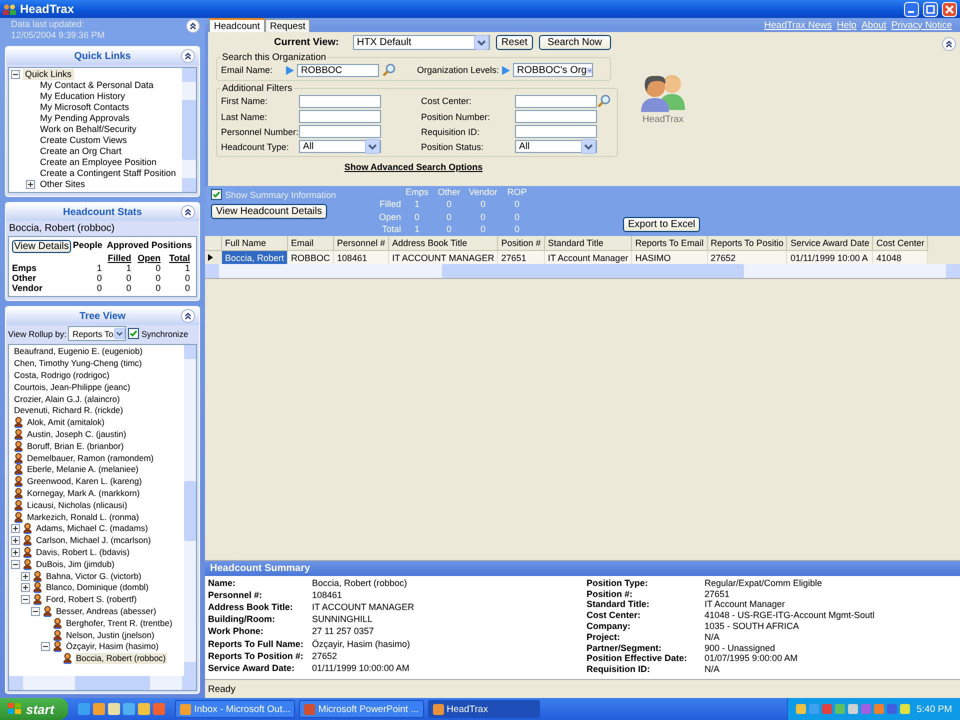 Image resolution: width=960 pixels, height=720 pixels. I want to click on tree-item: Besser, Andreas (abesser), so click(106, 611).